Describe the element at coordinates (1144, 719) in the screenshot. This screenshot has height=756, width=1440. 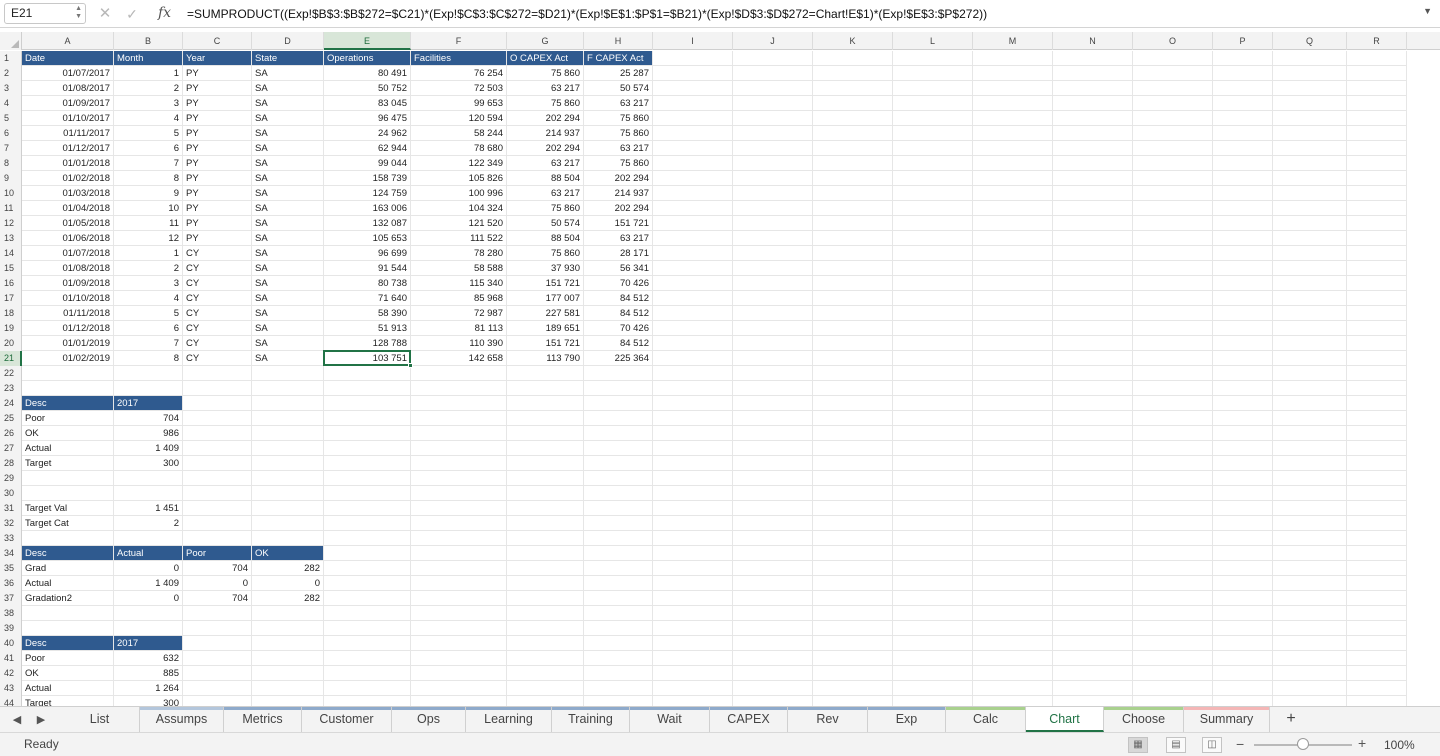
I see `tab-choose: Choose` at that location.